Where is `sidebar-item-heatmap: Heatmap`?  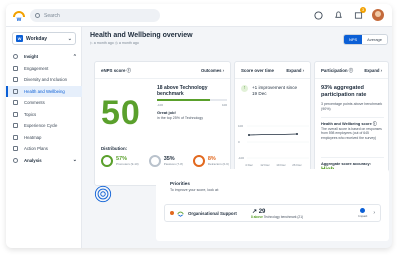
sidebar-item-heatmap: Heatmap is located at coordinates (44, 138).